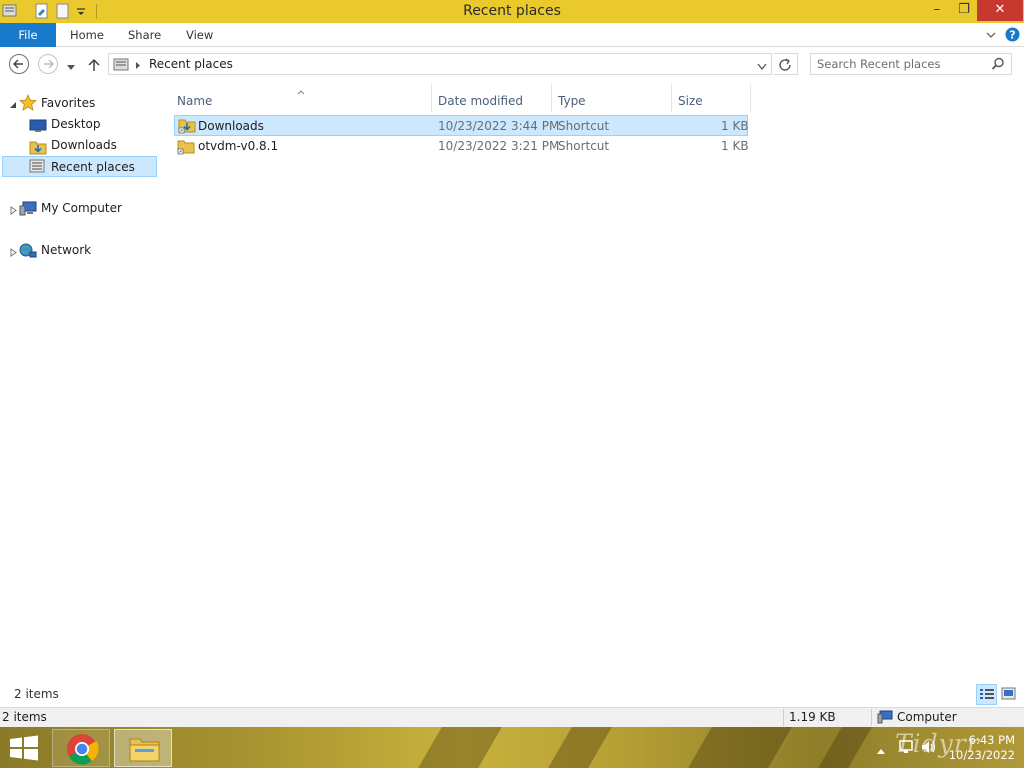  Describe the element at coordinates (512, 695) in the screenshot. I see `status-bar: 2 items` at that location.